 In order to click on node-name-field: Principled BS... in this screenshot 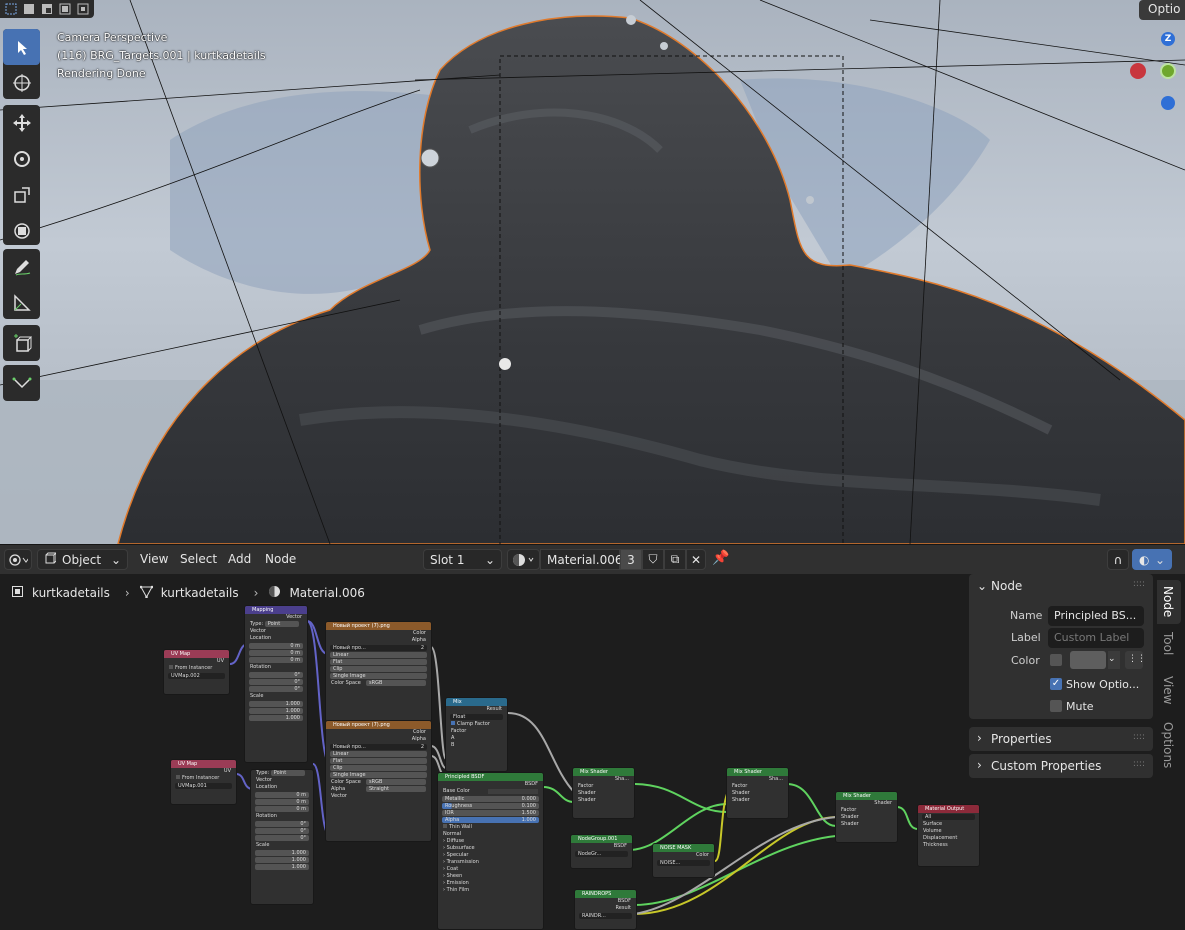, I will do `click(1096, 616)`.